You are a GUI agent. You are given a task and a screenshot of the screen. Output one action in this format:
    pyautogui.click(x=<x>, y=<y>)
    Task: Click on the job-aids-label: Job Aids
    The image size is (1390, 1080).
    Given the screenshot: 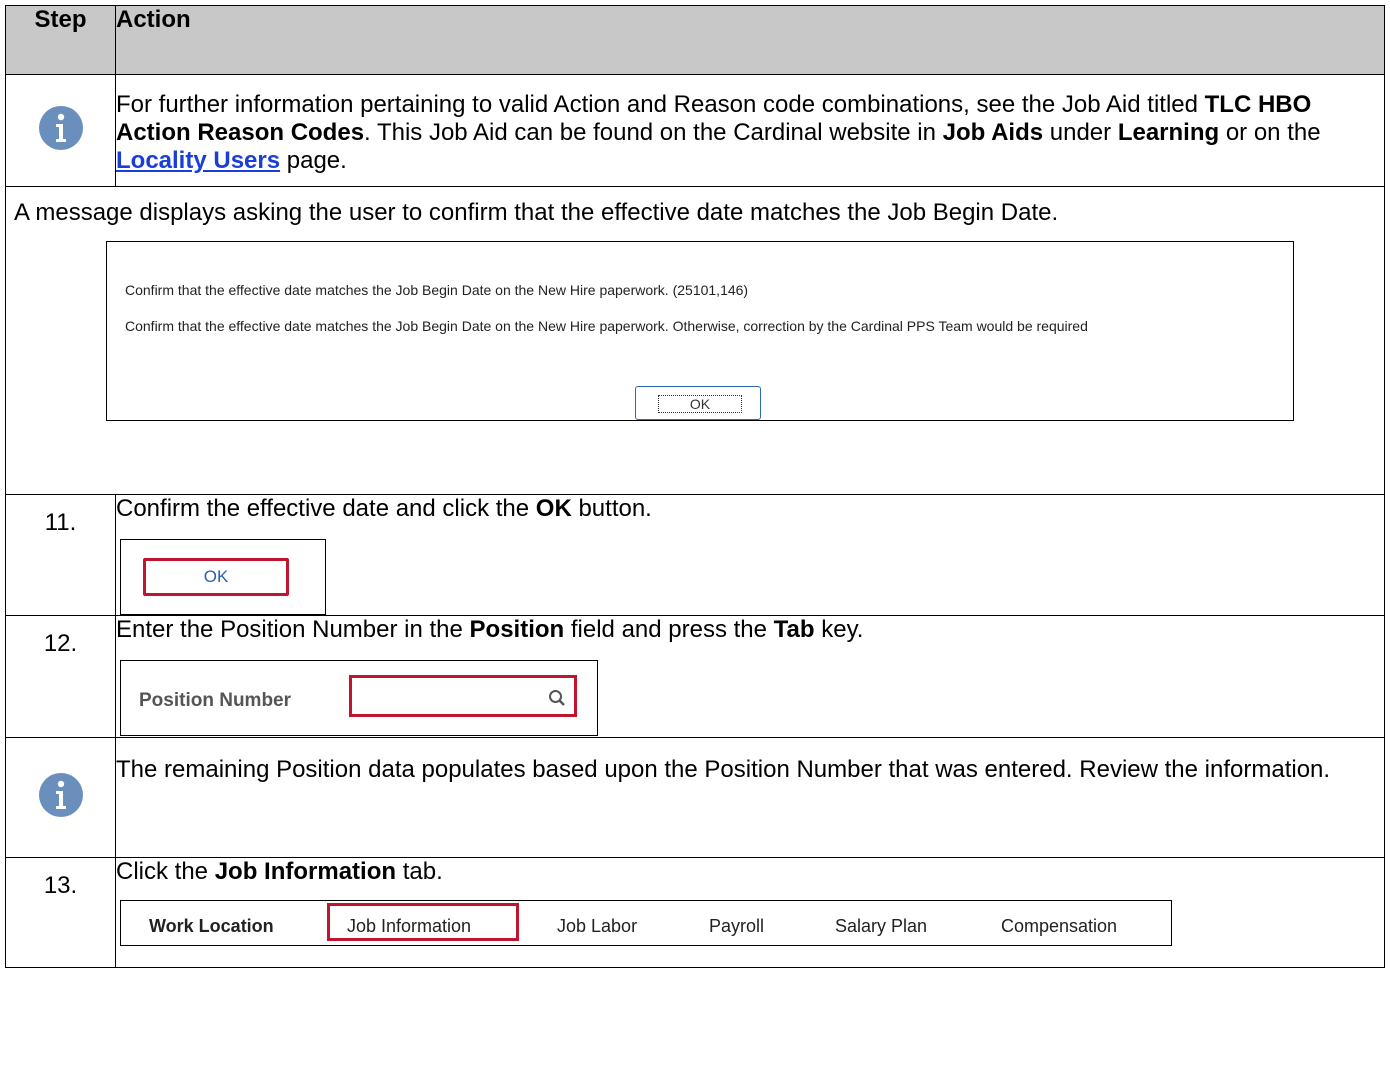 What is the action you would take?
    pyautogui.click(x=993, y=132)
    